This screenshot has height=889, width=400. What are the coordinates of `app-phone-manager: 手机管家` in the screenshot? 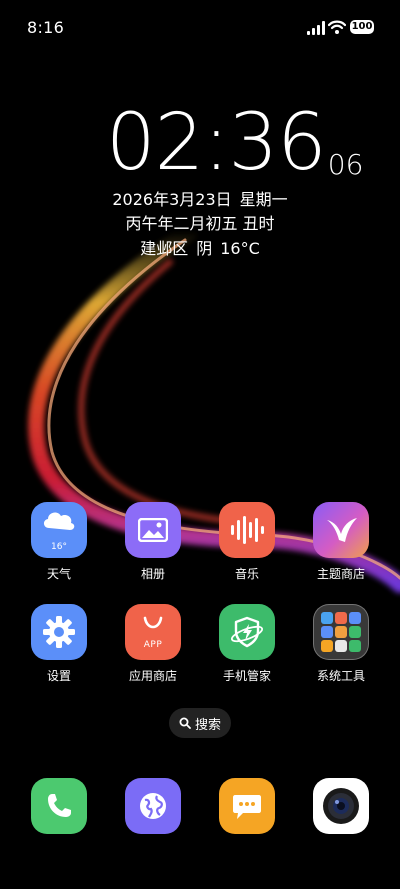 It's located at (247, 644).